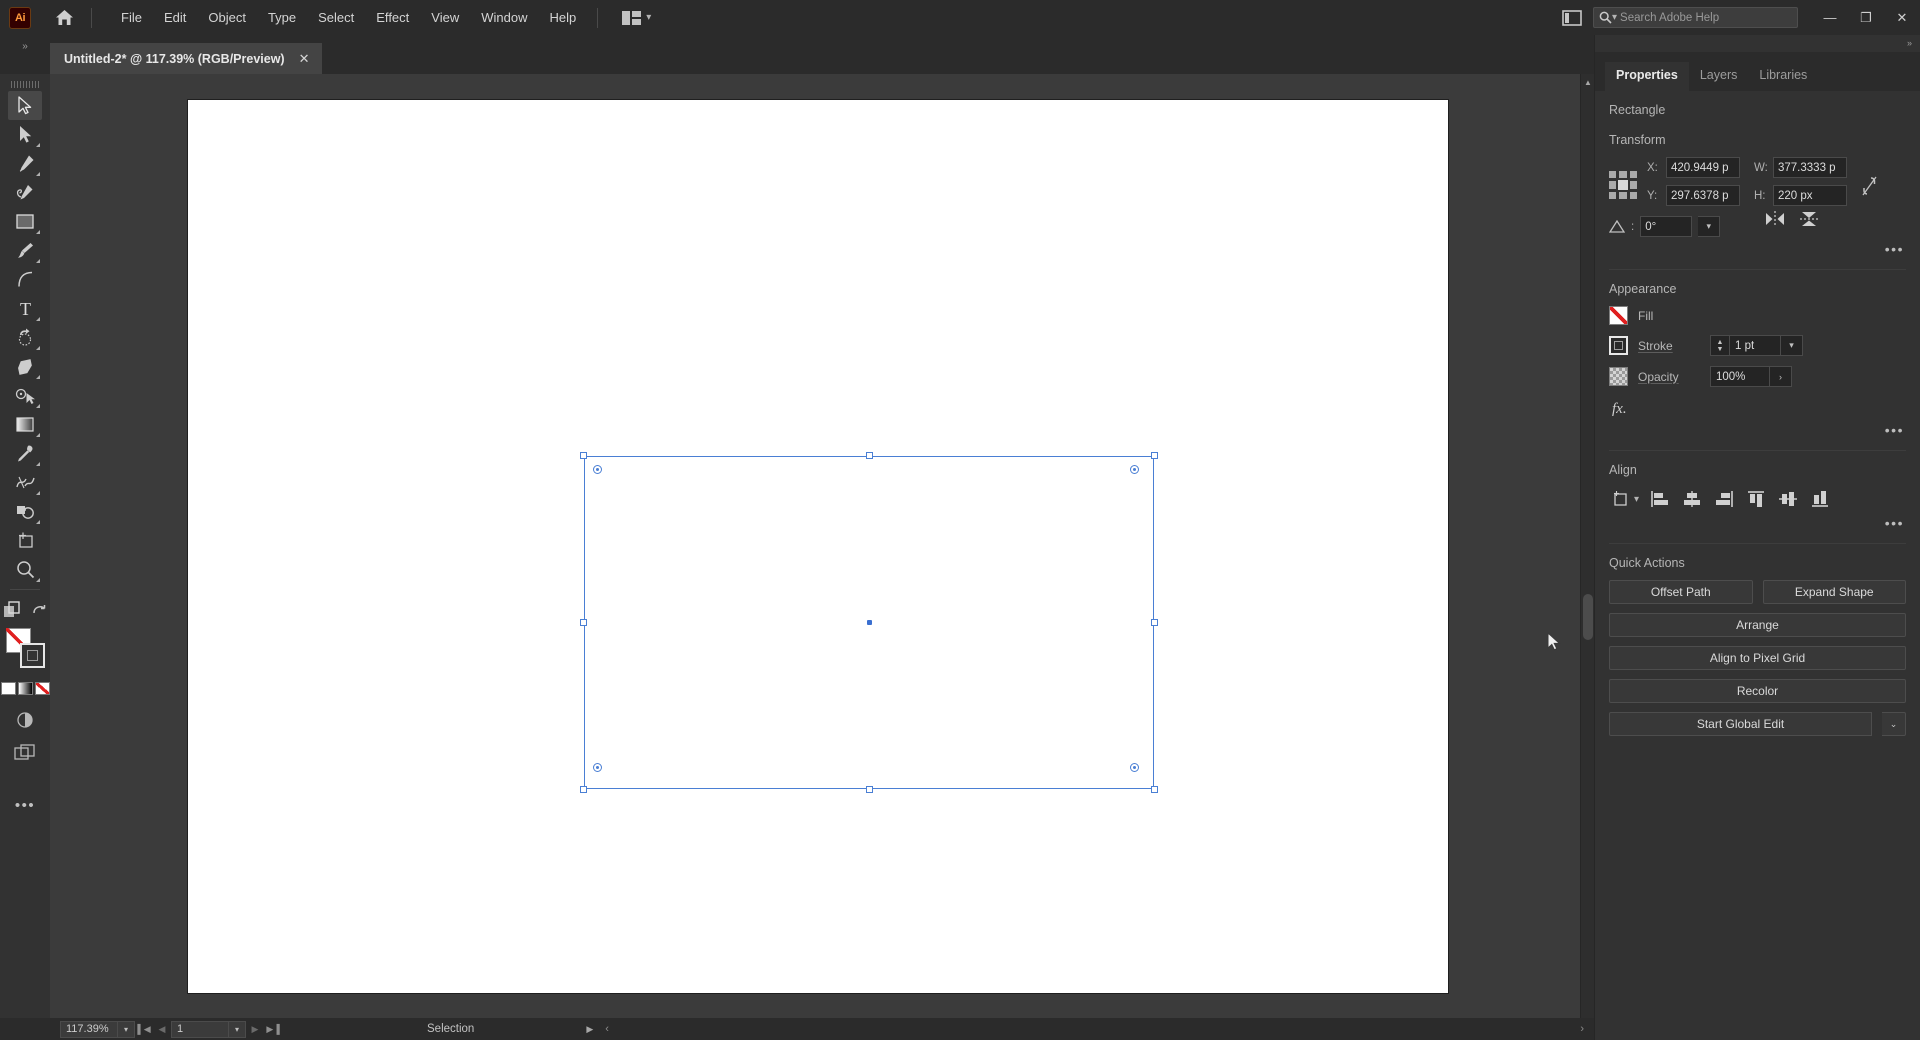 The image size is (1920, 1040). What do you see at coordinates (25, 569) in the screenshot?
I see `zoom-tool` at bounding box center [25, 569].